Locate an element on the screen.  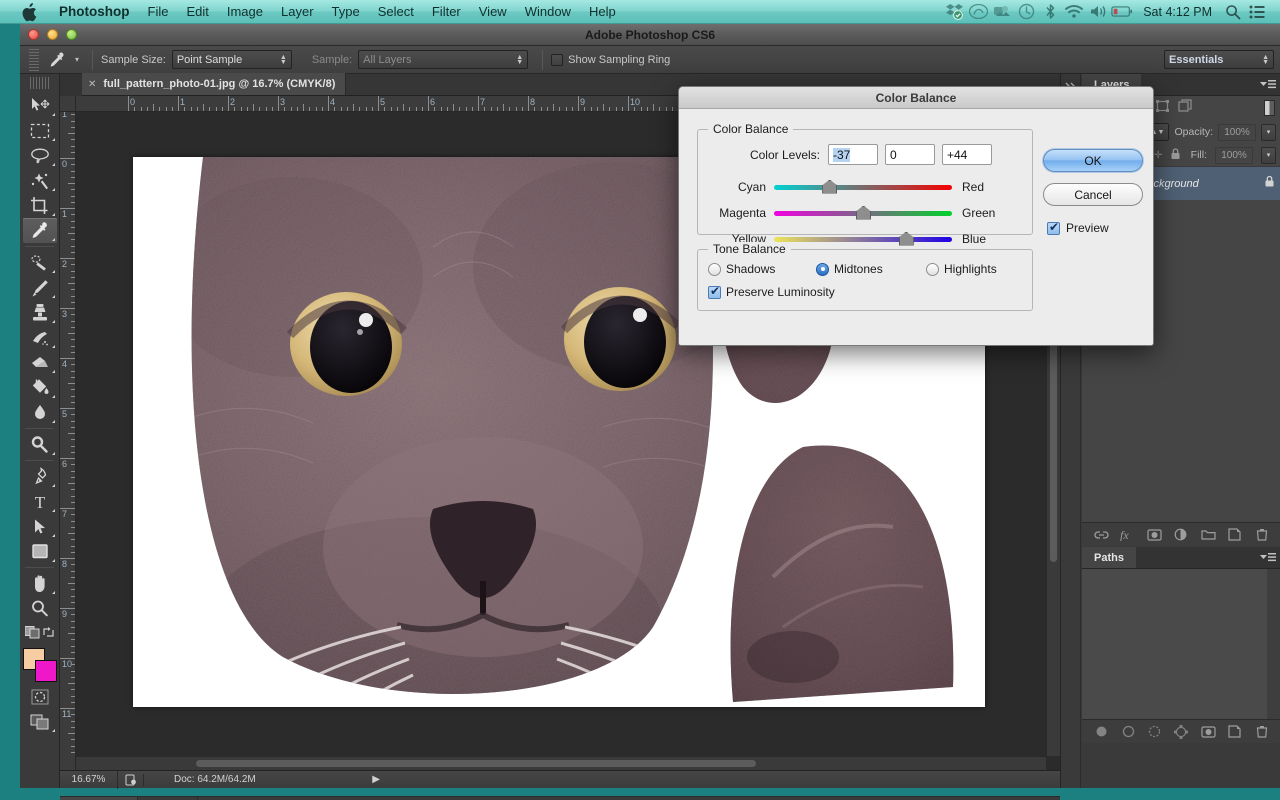
tone-option-shadows: Shadows is located at coordinates (741, 269).